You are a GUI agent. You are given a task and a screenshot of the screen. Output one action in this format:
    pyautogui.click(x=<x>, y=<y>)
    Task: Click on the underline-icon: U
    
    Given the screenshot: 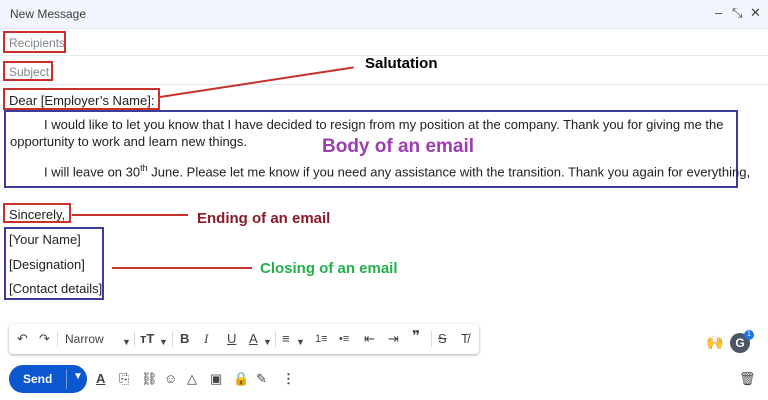 What is the action you would take?
    pyautogui.click(x=231, y=339)
    